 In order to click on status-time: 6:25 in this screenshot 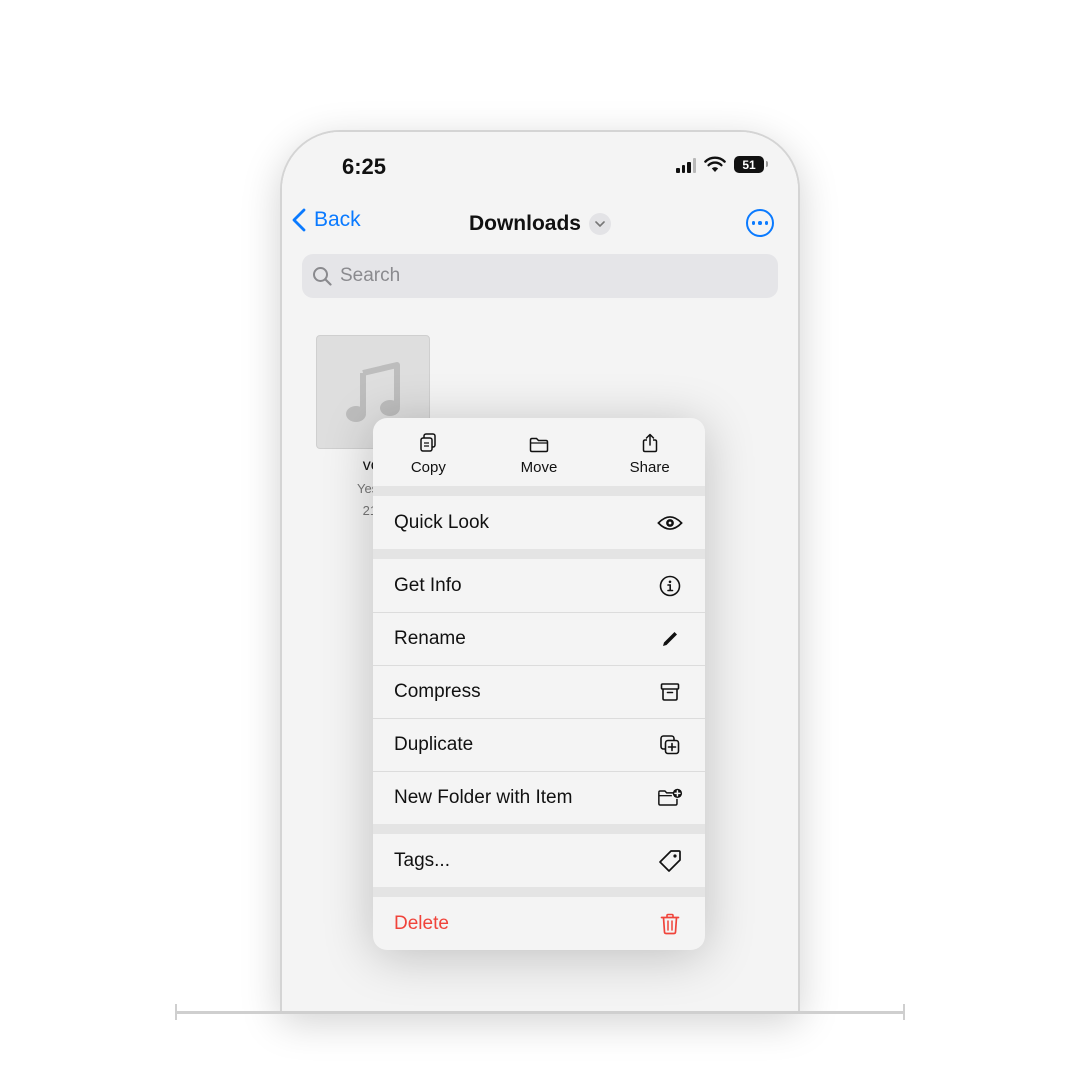, I will do `click(364, 166)`.